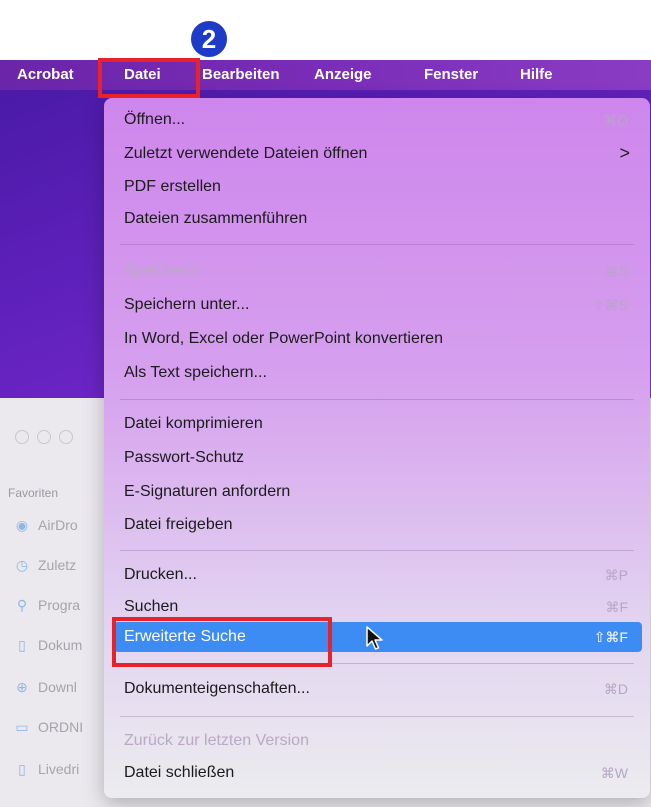  Describe the element at coordinates (45, 74) in the screenshot. I see `menu-acrobat: Acrobat` at that location.